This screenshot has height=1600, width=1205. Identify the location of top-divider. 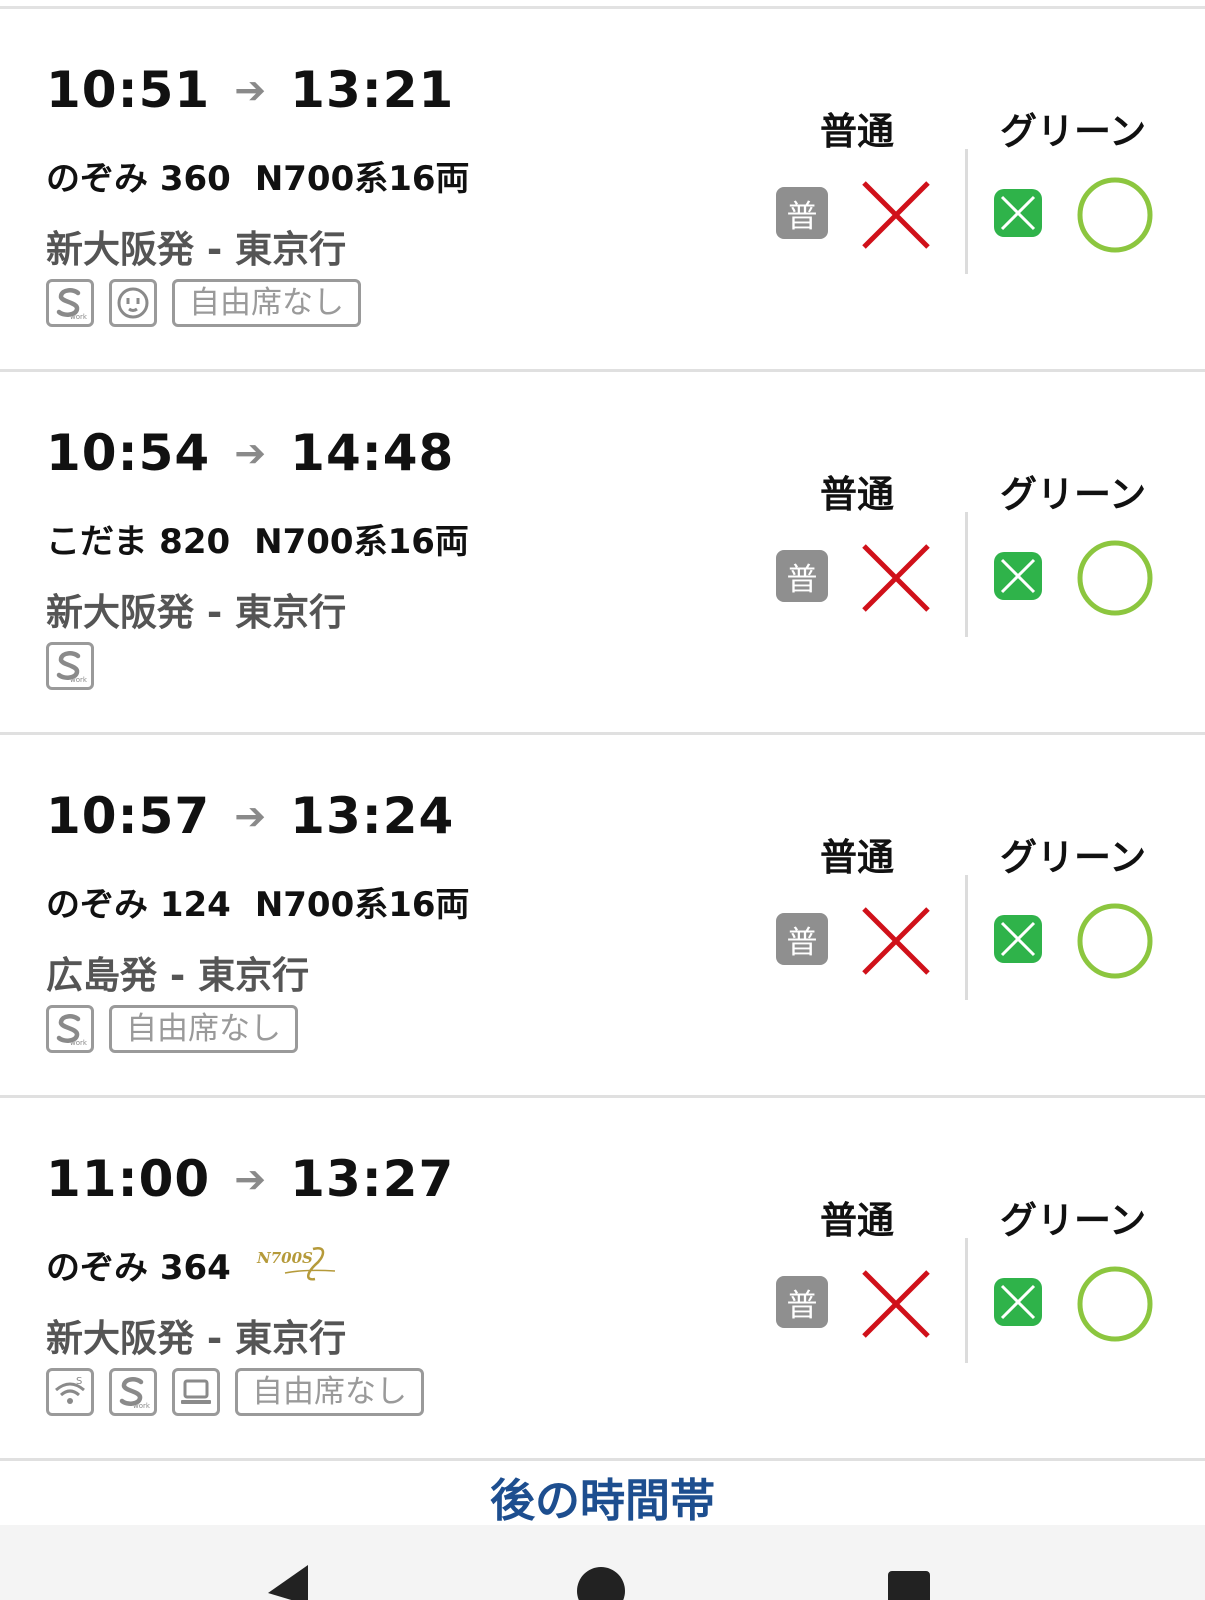
(602, 4).